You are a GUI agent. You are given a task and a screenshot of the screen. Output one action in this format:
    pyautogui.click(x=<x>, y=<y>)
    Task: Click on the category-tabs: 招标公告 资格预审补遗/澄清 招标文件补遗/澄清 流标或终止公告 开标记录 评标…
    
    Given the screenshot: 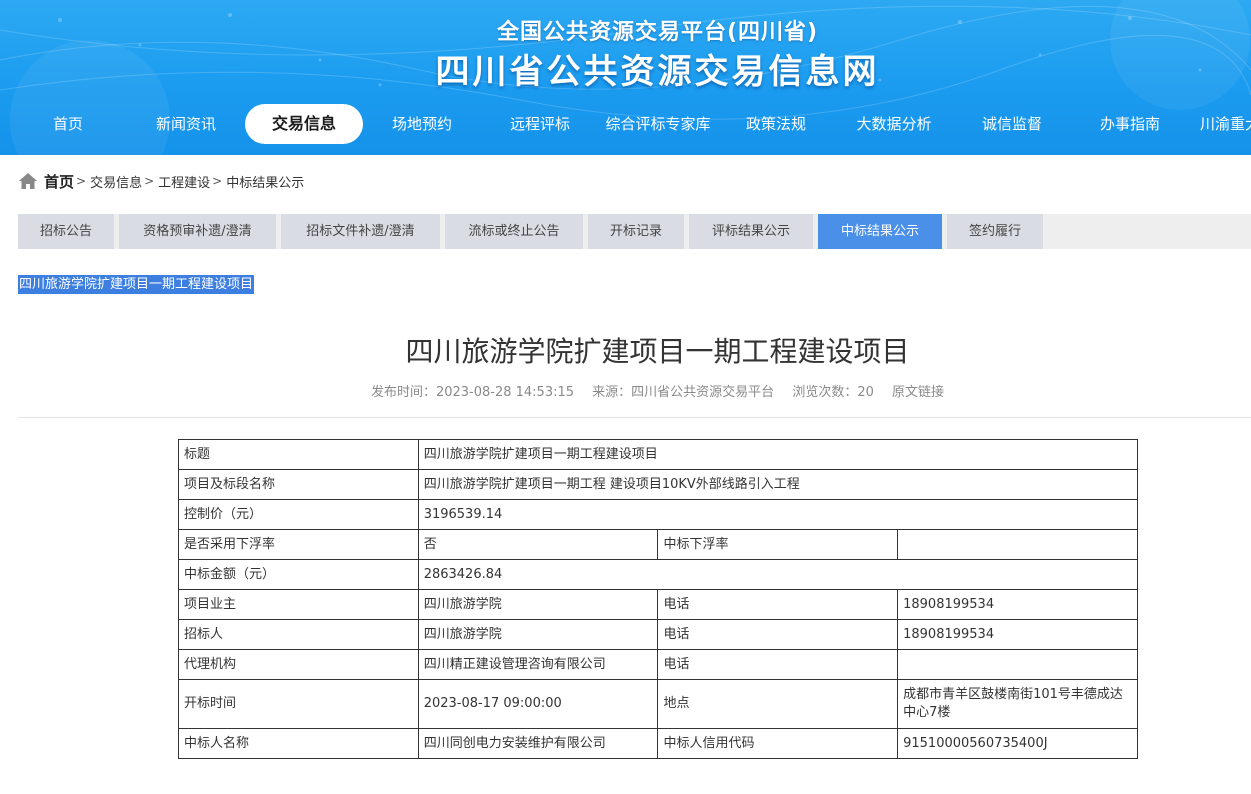 What is the action you would take?
    pyautogui.click(x=634, y=231)
    